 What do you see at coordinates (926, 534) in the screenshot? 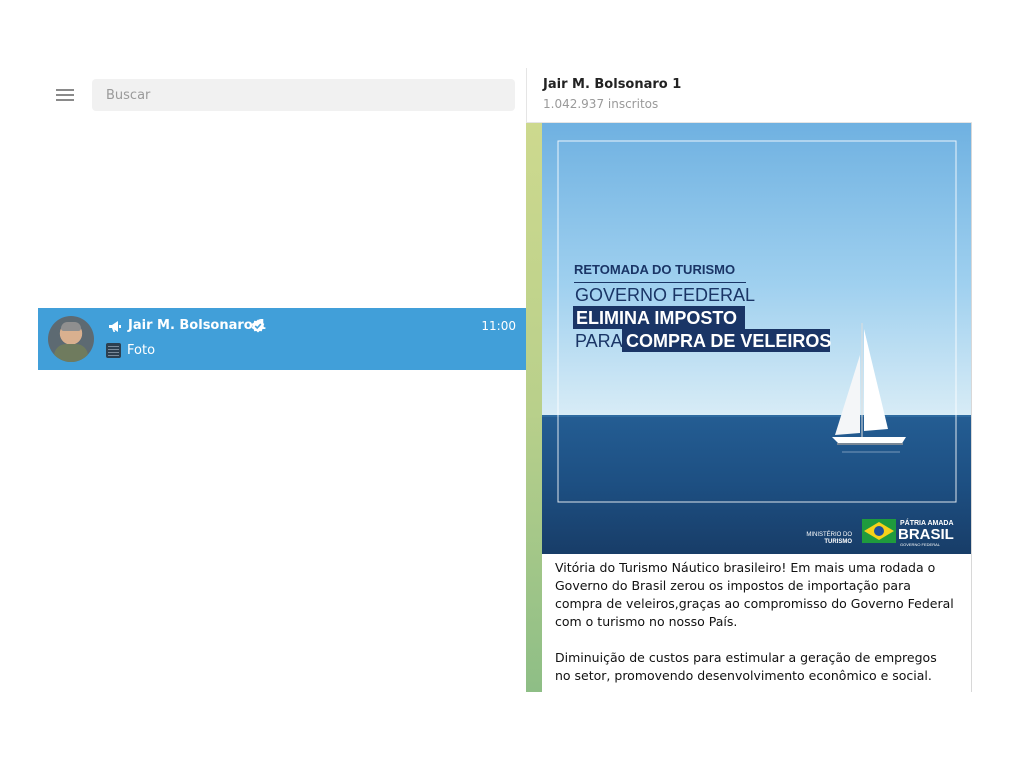
I see `logo-line2: BRASIL` at bounding box center [926, 534].